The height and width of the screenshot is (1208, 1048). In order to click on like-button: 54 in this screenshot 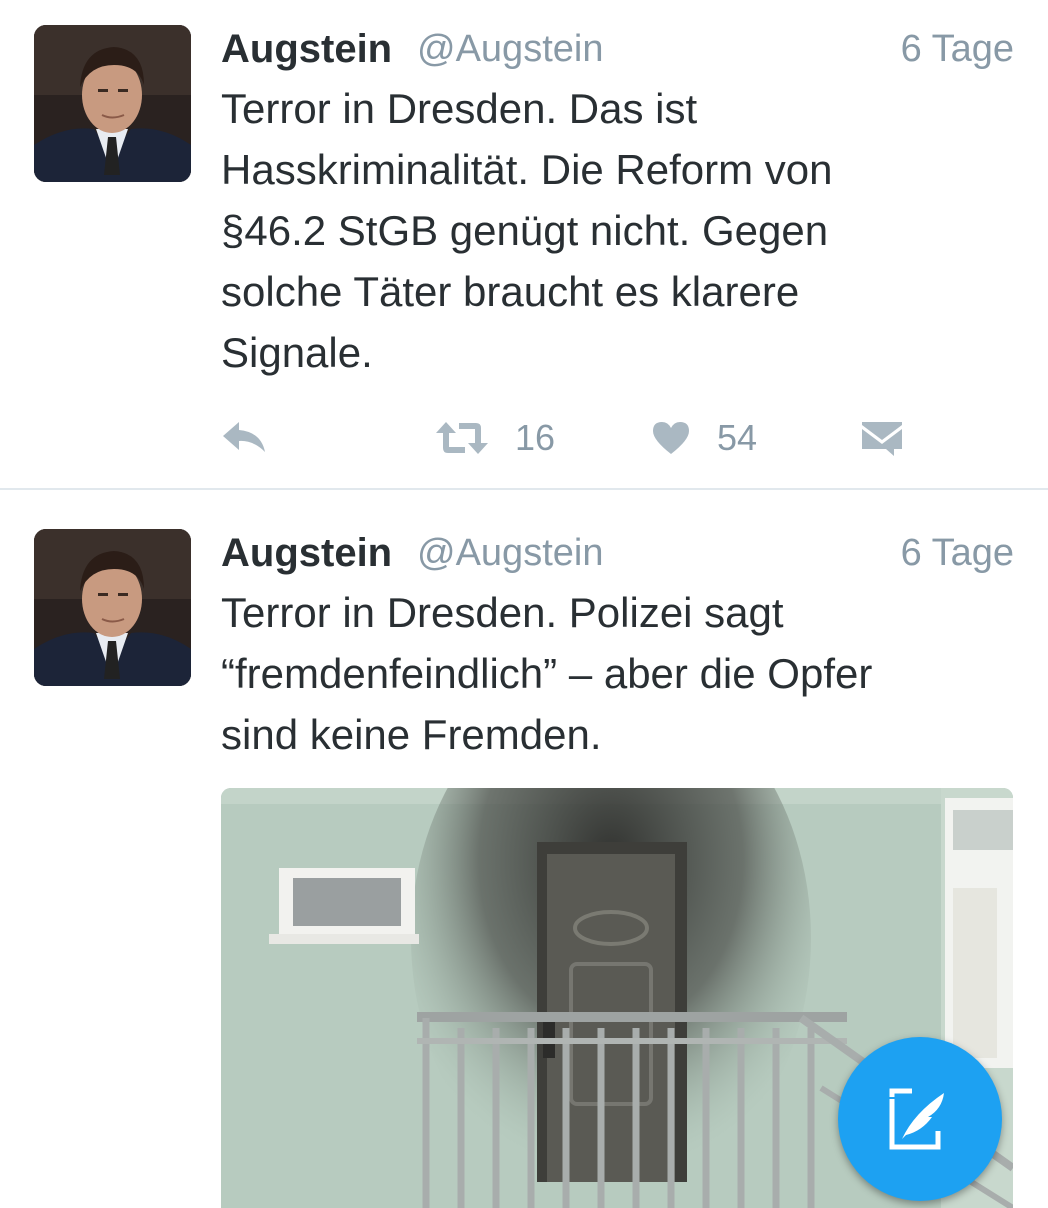, I will do `click(704, 438)`.